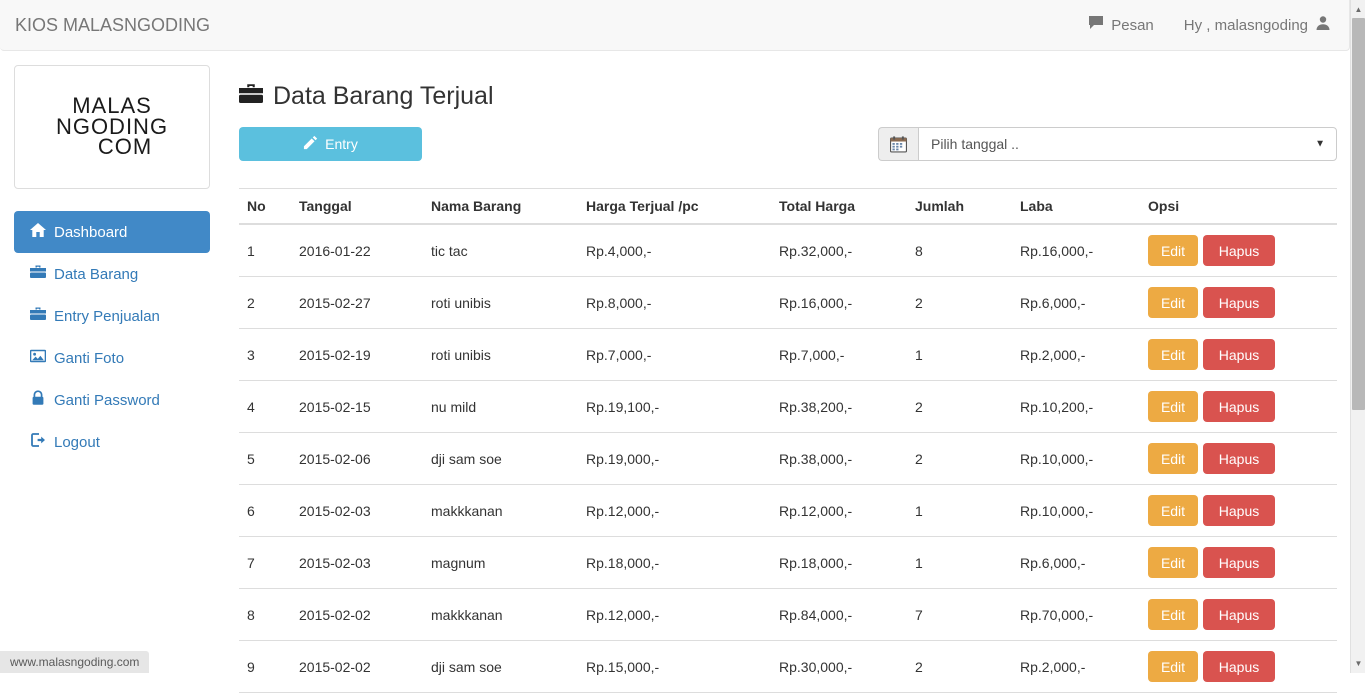 The width and height of the screenshot is (1365, 693). What do you see at coordinates (74, 662) in the screenshot?
I see `status-bar-url: www.malasngoding.com` at bounding box center [74, 662].